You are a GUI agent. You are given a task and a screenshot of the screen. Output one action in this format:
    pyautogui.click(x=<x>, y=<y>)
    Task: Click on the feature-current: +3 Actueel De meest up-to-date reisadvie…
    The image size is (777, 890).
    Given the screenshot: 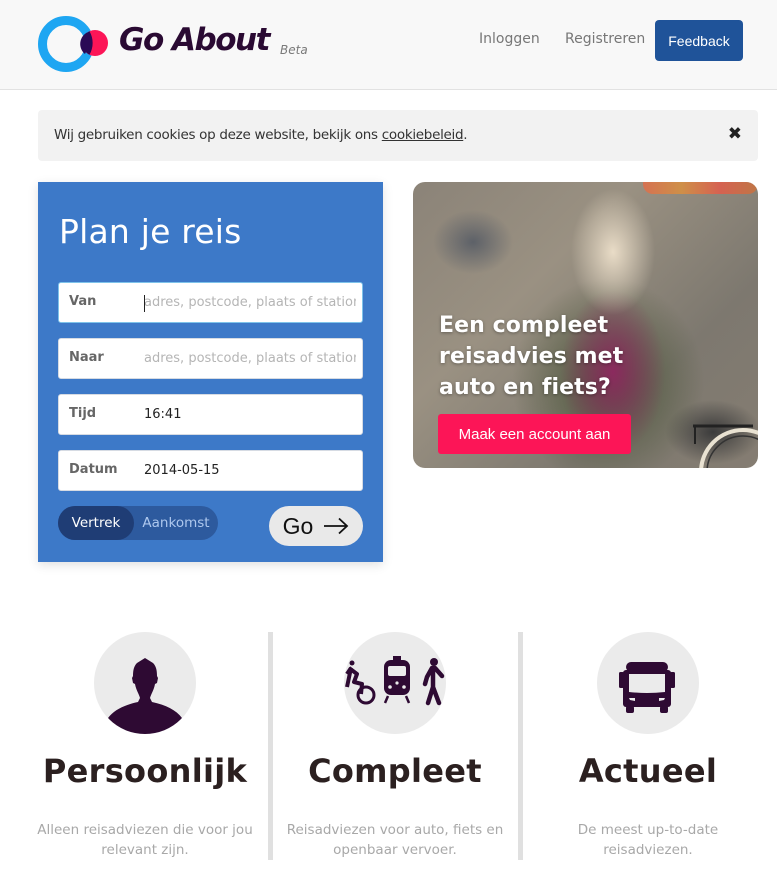 What is the action you would take?
    pyautogui.click(x=648, y=747)
    